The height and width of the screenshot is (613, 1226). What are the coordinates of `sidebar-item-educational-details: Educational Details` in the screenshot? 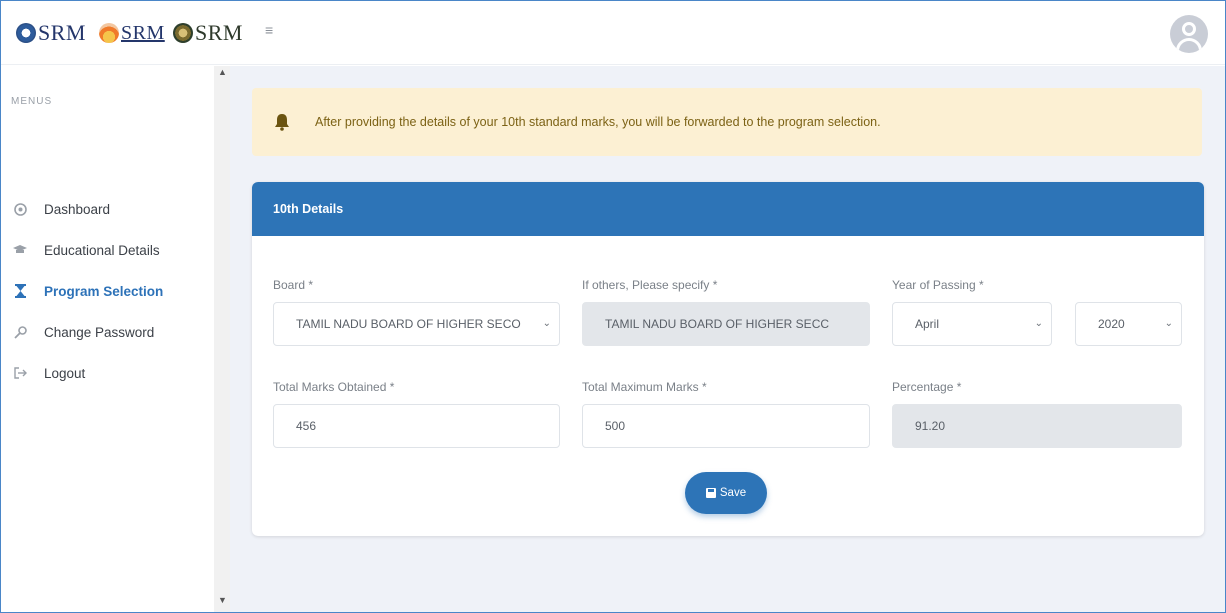 It's located at (85, 250).